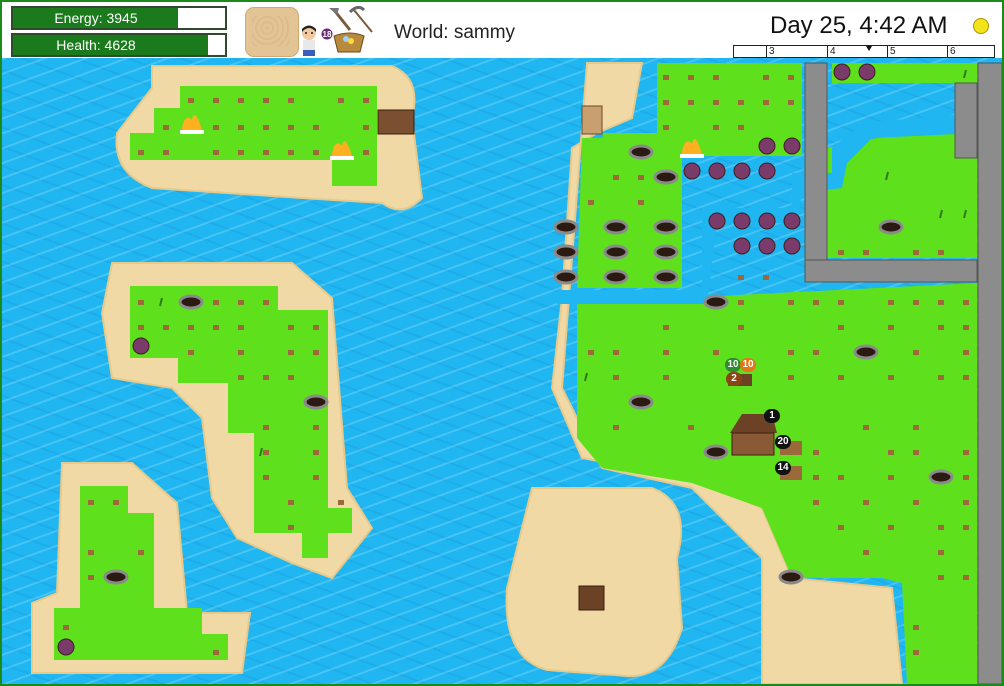 The image size is (1004, 686). What do you see at coordinates (96, 18) in the screenshot?
I see `energy-label: Energy: 3945` at bounding box center [96, 18].